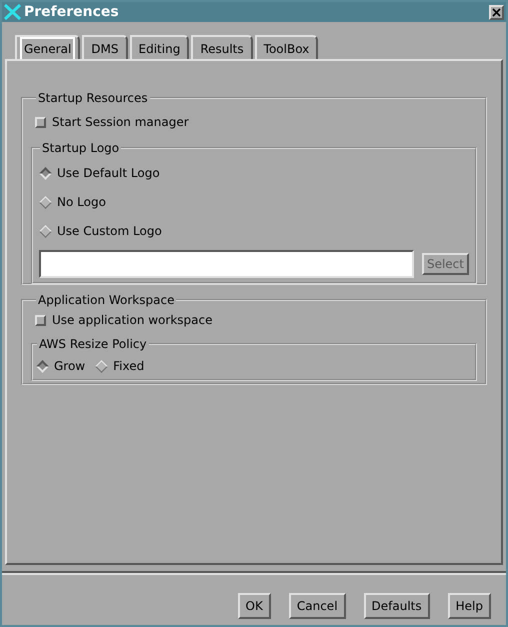  Describe the element at coordinates (109, 231) in the screenshot. I see `radio-label: Use Custom Logo` at that location.